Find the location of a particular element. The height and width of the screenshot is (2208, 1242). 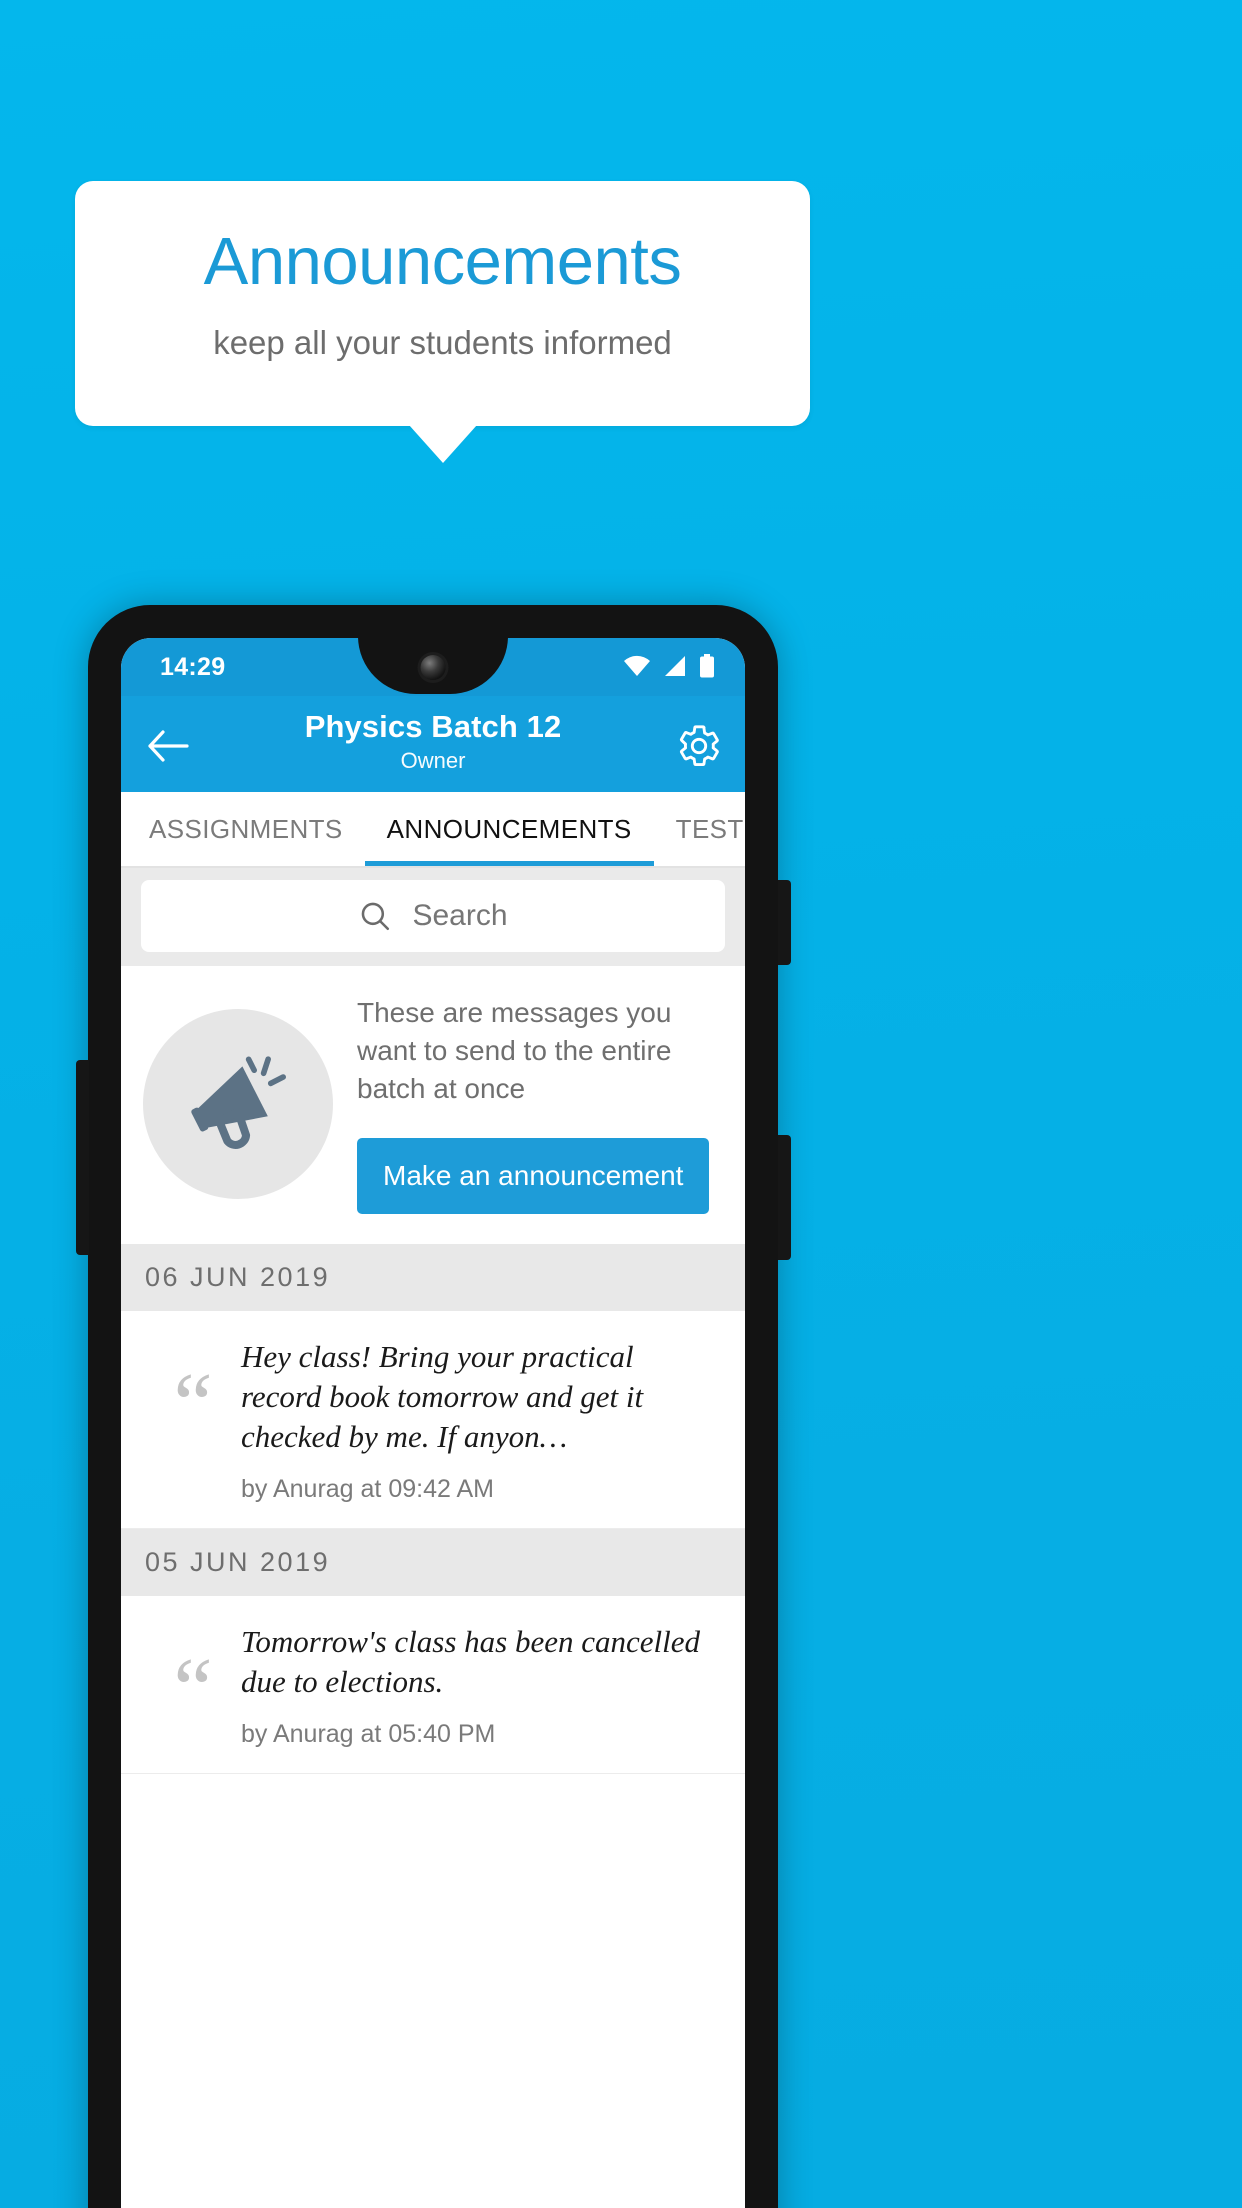

search-placeholder: Search is located at coordinates (460, 915).